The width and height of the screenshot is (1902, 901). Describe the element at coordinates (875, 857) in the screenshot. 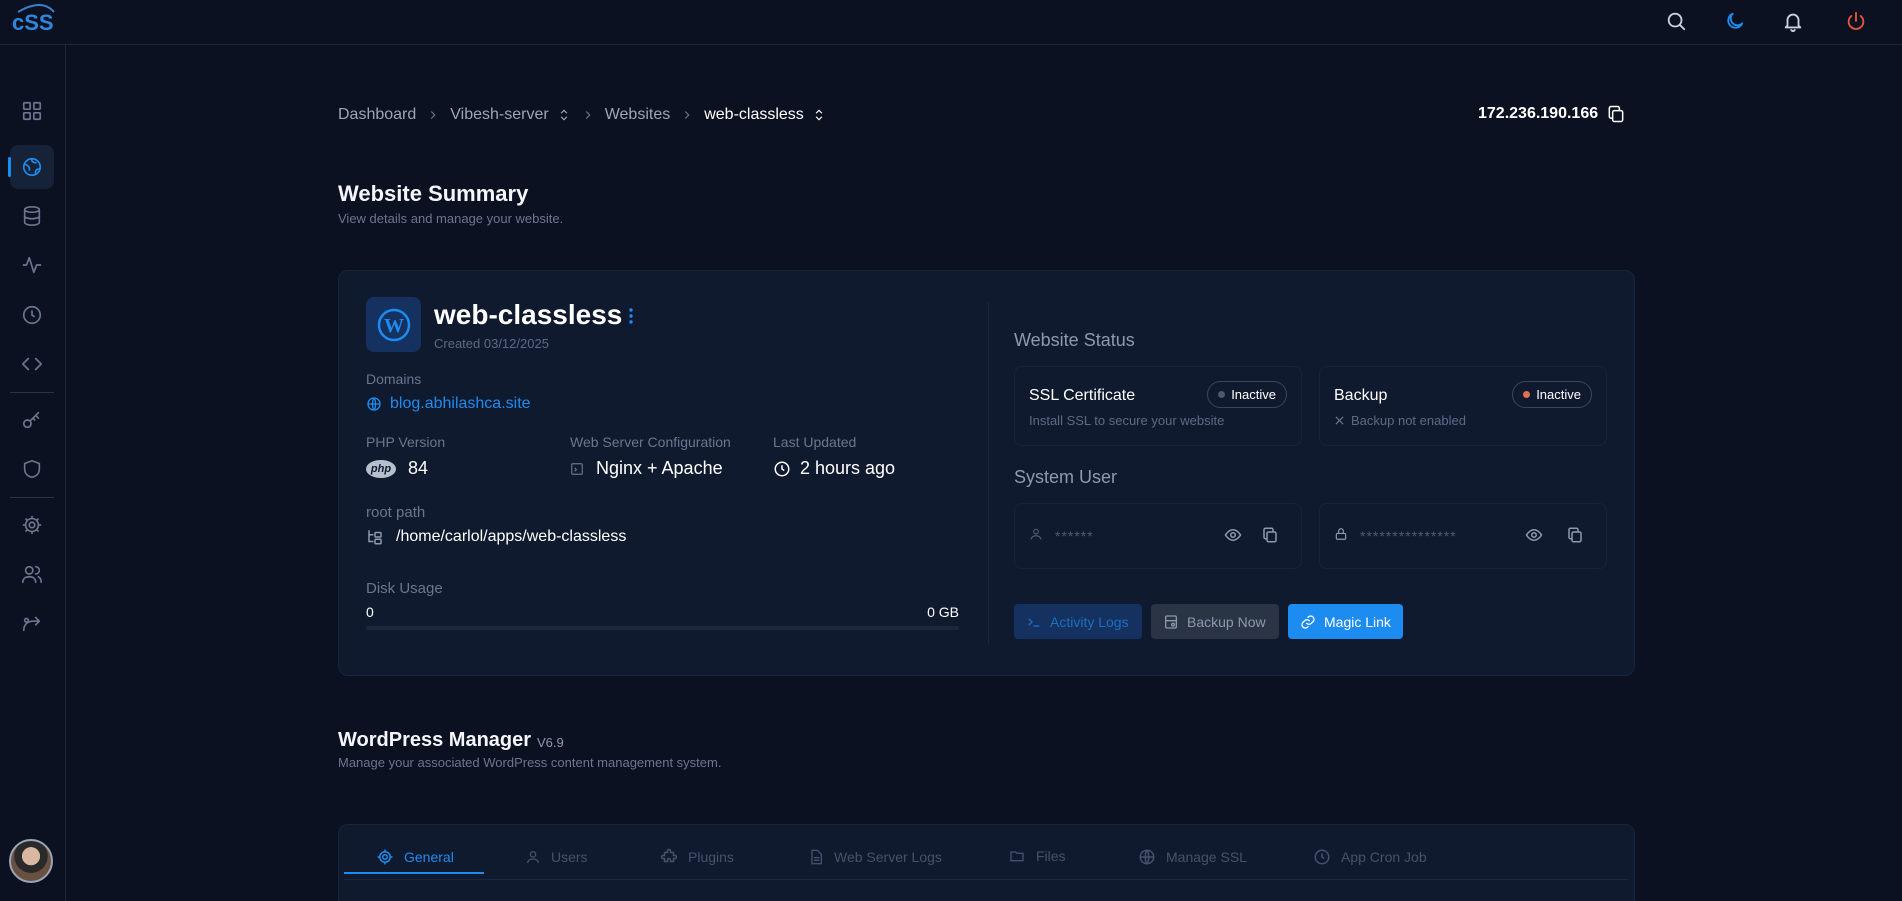

I see `tab-web-server-logs: Web Server Logs` at that location.